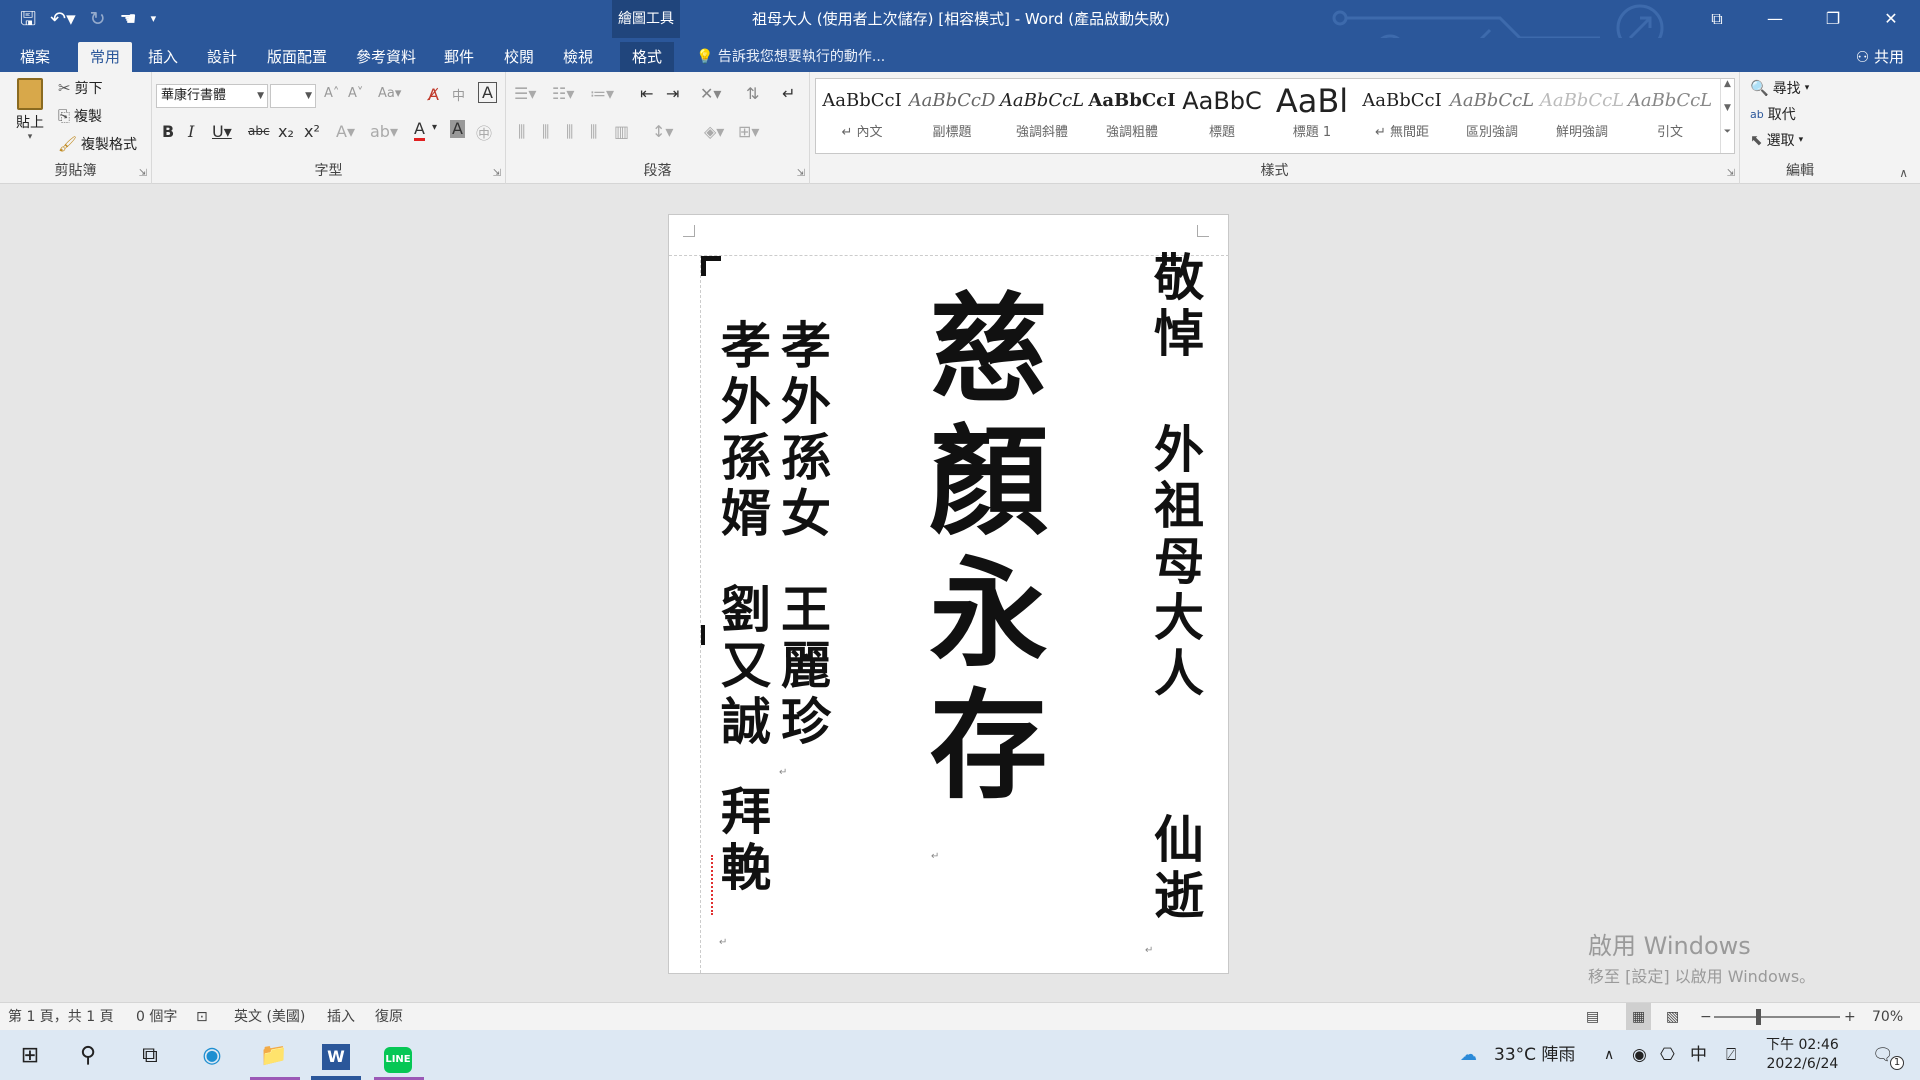  What do you see at coordinates (1903, 173) in the screenshot?
I see `collapse-ribbon-icon: ∧` at bounding box center [1903, 173].